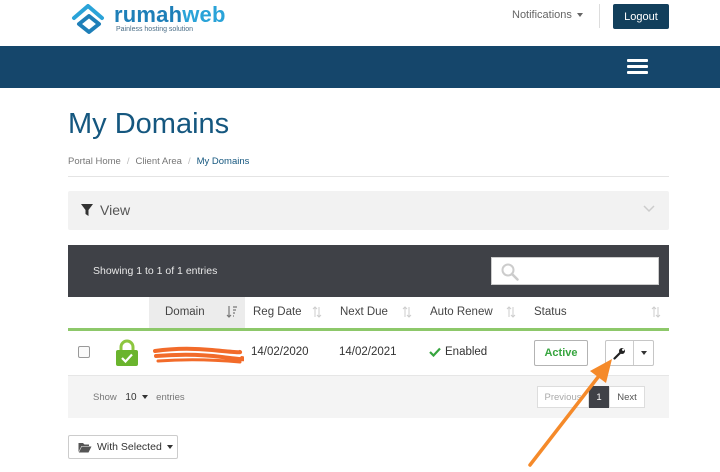  I want to click on folder-open-icon, so click(85, 447).